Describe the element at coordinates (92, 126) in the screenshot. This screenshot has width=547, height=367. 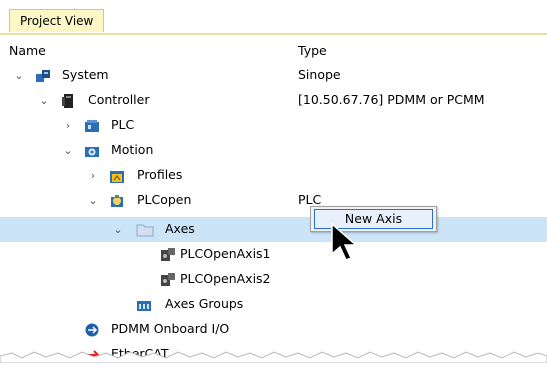
I see `plc-icon` at that location.